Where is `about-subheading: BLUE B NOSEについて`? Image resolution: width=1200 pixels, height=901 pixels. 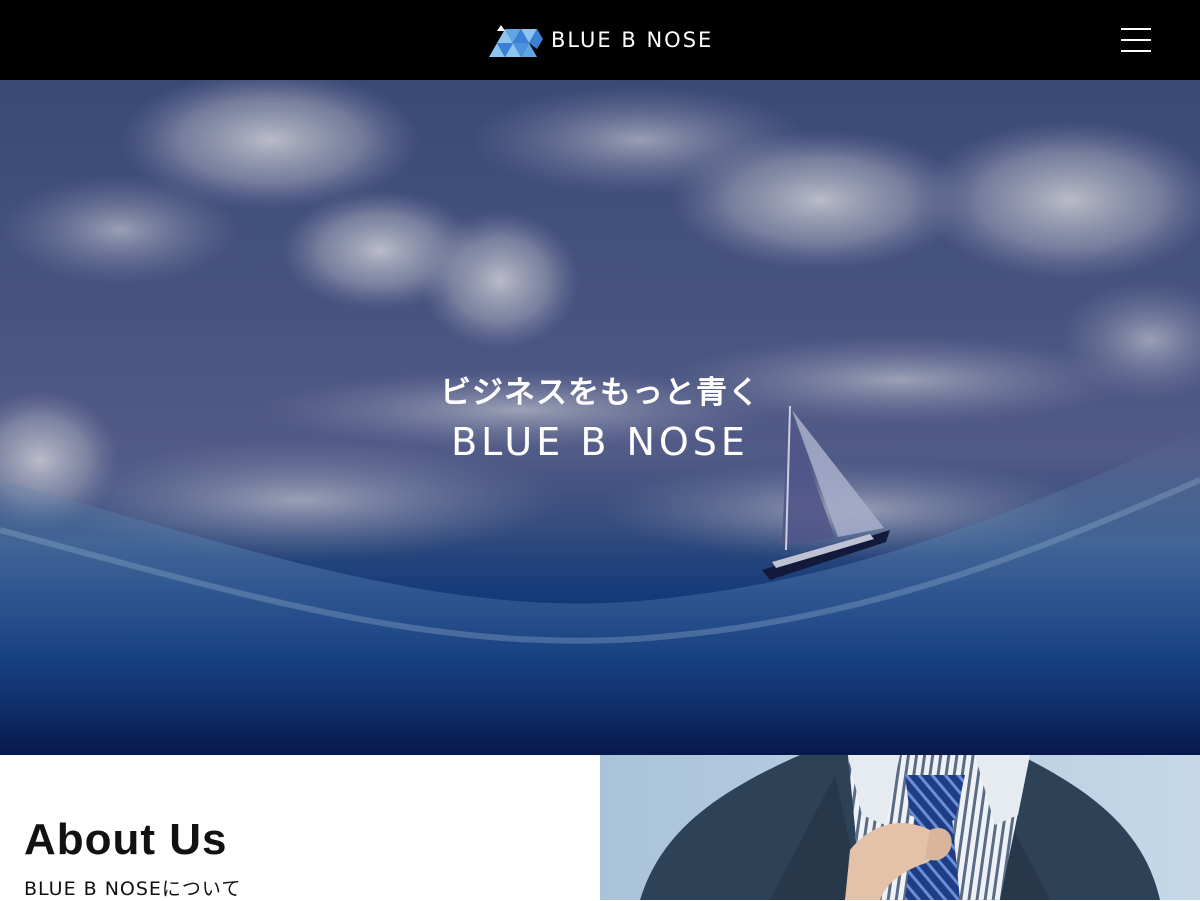
about-subheading: BLUE B NOSEについて is located at coordinates (133, 889).